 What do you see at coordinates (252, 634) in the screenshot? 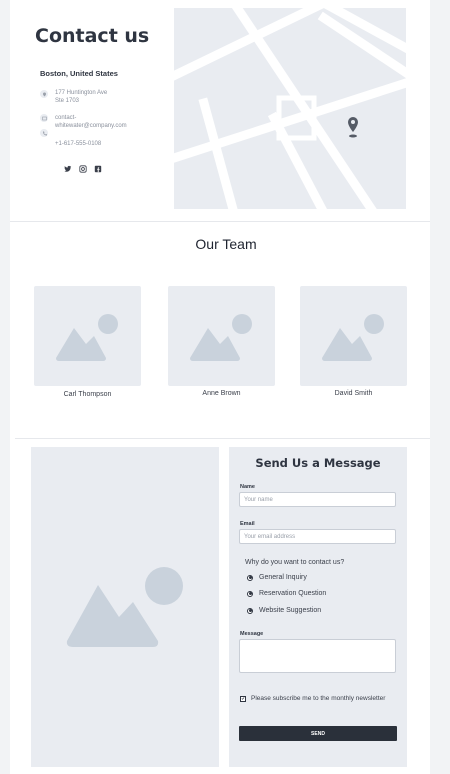
I see `message-label: Message` at bounding box center [252, 634].